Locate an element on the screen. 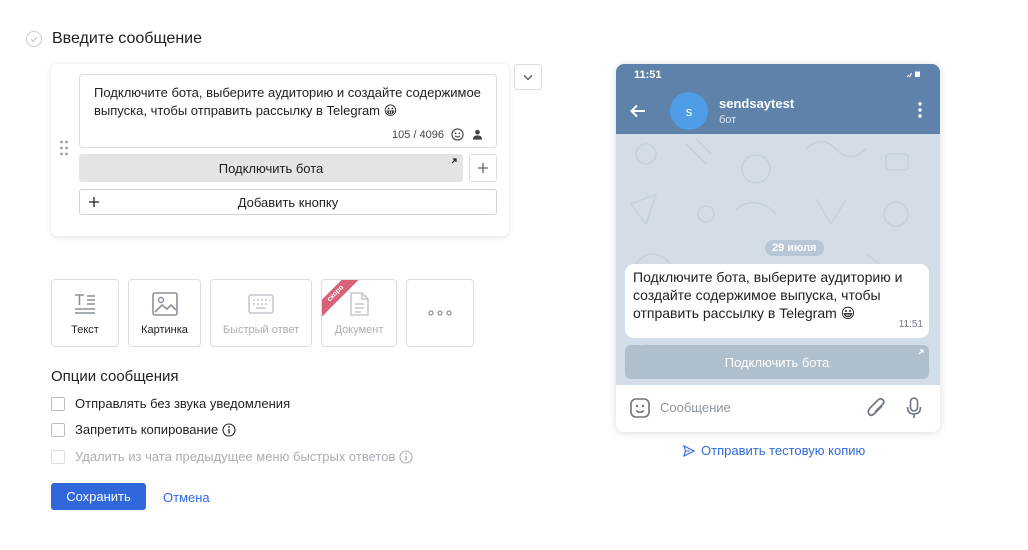 The image size is (1028, 550). date-badge: 29 июля is located at coordinates (794, 248).